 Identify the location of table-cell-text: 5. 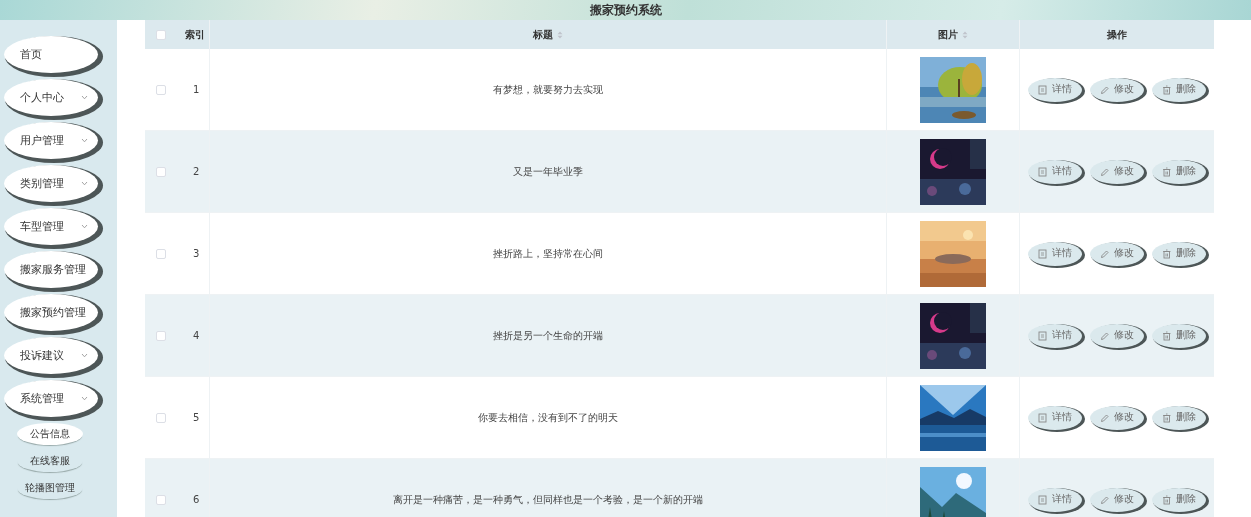
(196, 418).